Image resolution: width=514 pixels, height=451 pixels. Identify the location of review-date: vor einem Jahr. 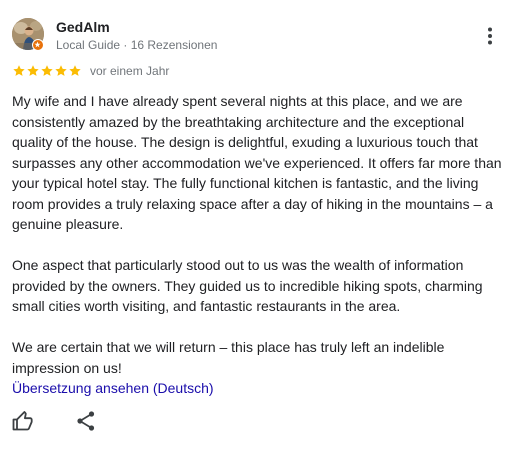
(130, 71).